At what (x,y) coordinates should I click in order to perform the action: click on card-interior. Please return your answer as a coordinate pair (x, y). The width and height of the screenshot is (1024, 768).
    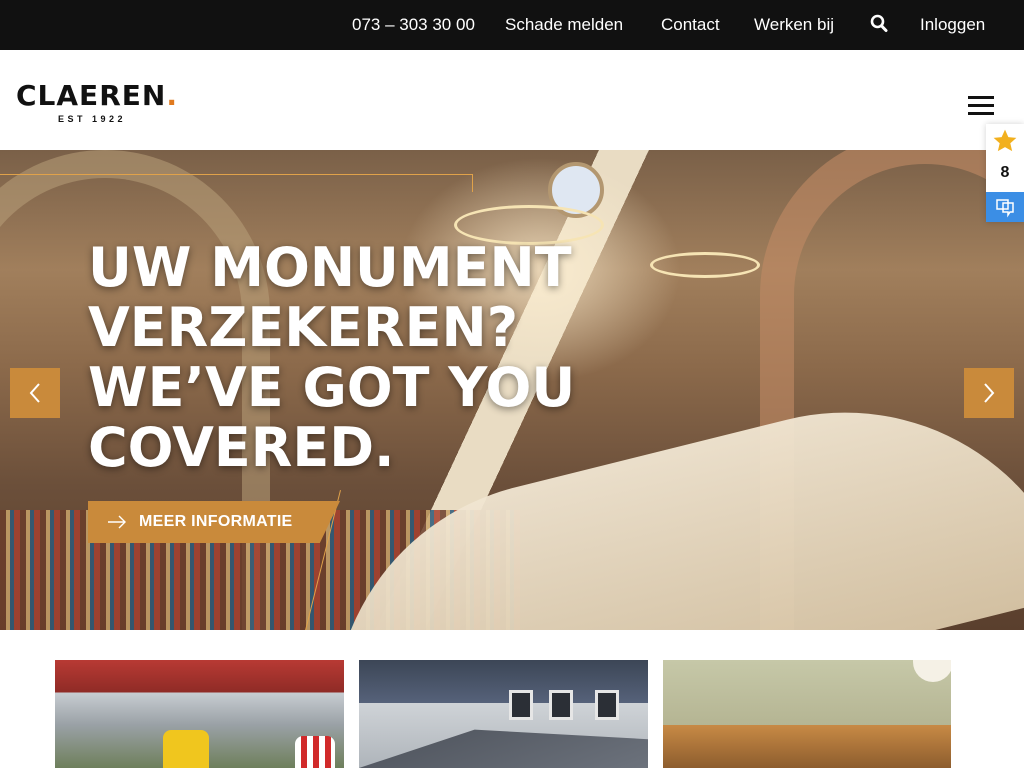
    Looking at the image, I should click on (807, 714).